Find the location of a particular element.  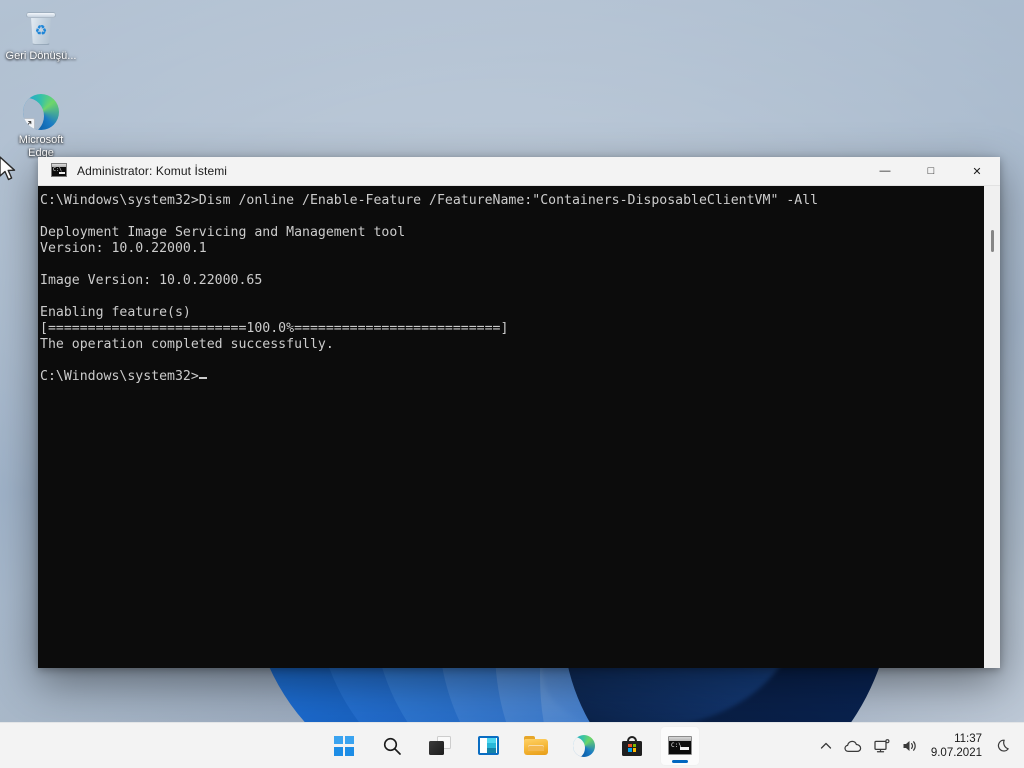

window-title: Administrator: Komut İstemi is located at coordinates (152, 171).